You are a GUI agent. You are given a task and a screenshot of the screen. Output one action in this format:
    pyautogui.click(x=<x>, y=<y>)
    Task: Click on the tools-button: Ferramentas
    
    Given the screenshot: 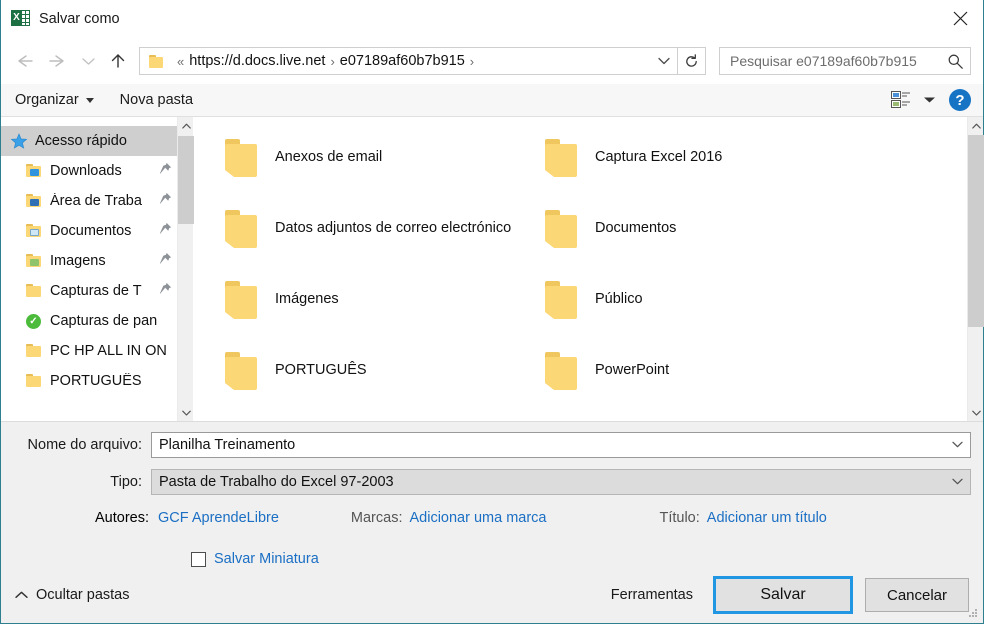 What is the action you would take?
    pyautogui.click(x=652, y=595)
    